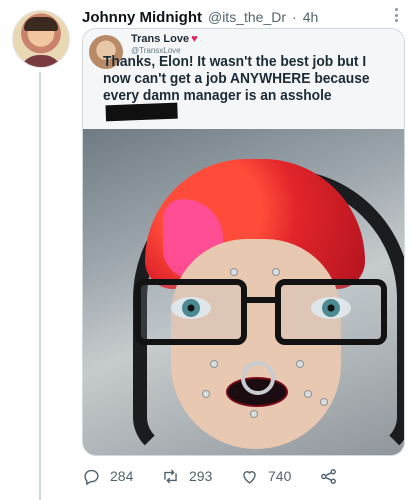  What do you see at coordinates (41, 39) in the screenshot?
I see `avatar` at bounding box center [41, 39].